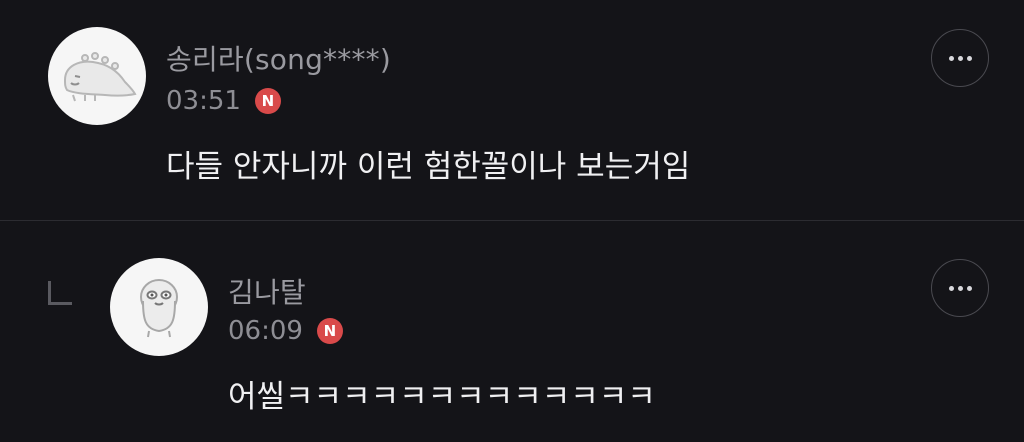 Image resolution: width=1024 pixels, height=442 pixels. I want to click on comment-meta: 06:09 N, so click(285, 331).